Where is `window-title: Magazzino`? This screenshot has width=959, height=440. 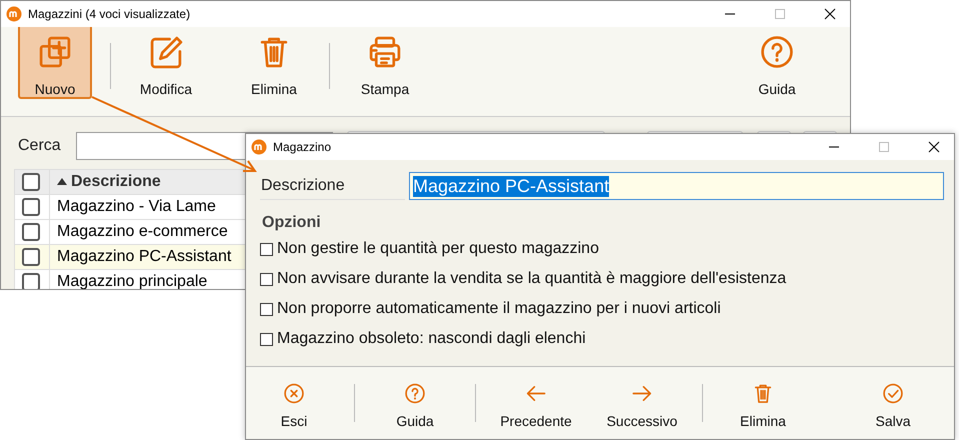
window-title: Magazzino is located at coordinates (302, 147).